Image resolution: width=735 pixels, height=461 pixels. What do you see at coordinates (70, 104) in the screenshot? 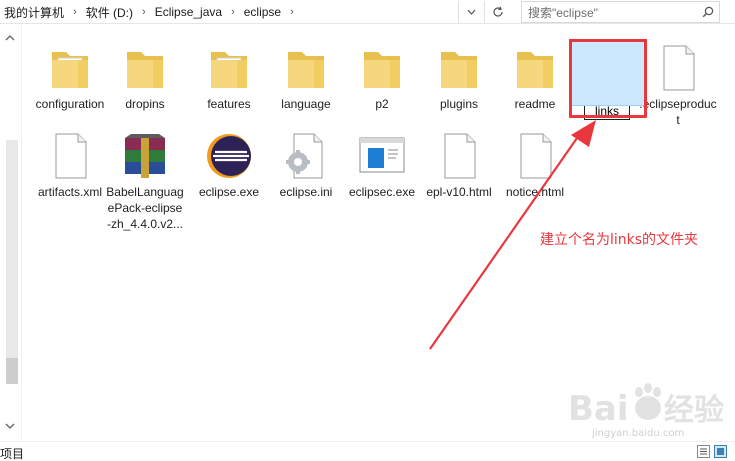
I see `file-item-label: configuration` at bounding box center [70, 104].